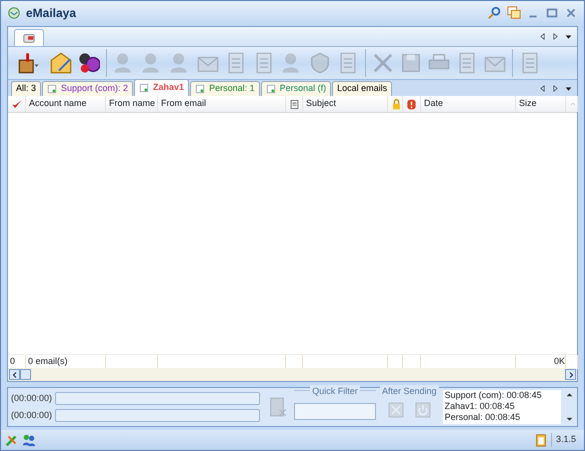 Image resolution: width=585 pixels, height=451 pixels. I want to click on arrow-left-icon, so click(14, 374).